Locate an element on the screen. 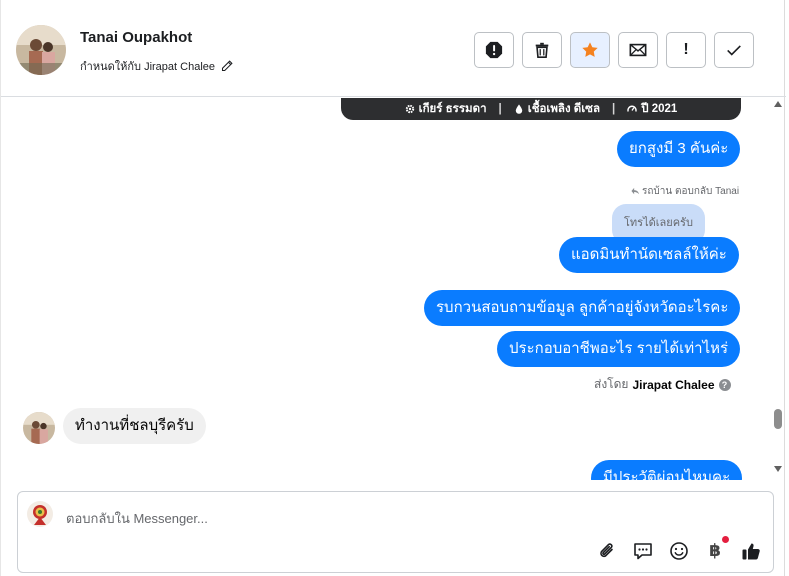 This screenshot has height=576, width=789. exclamation-icon: ! is located at coordinates (686, 49).